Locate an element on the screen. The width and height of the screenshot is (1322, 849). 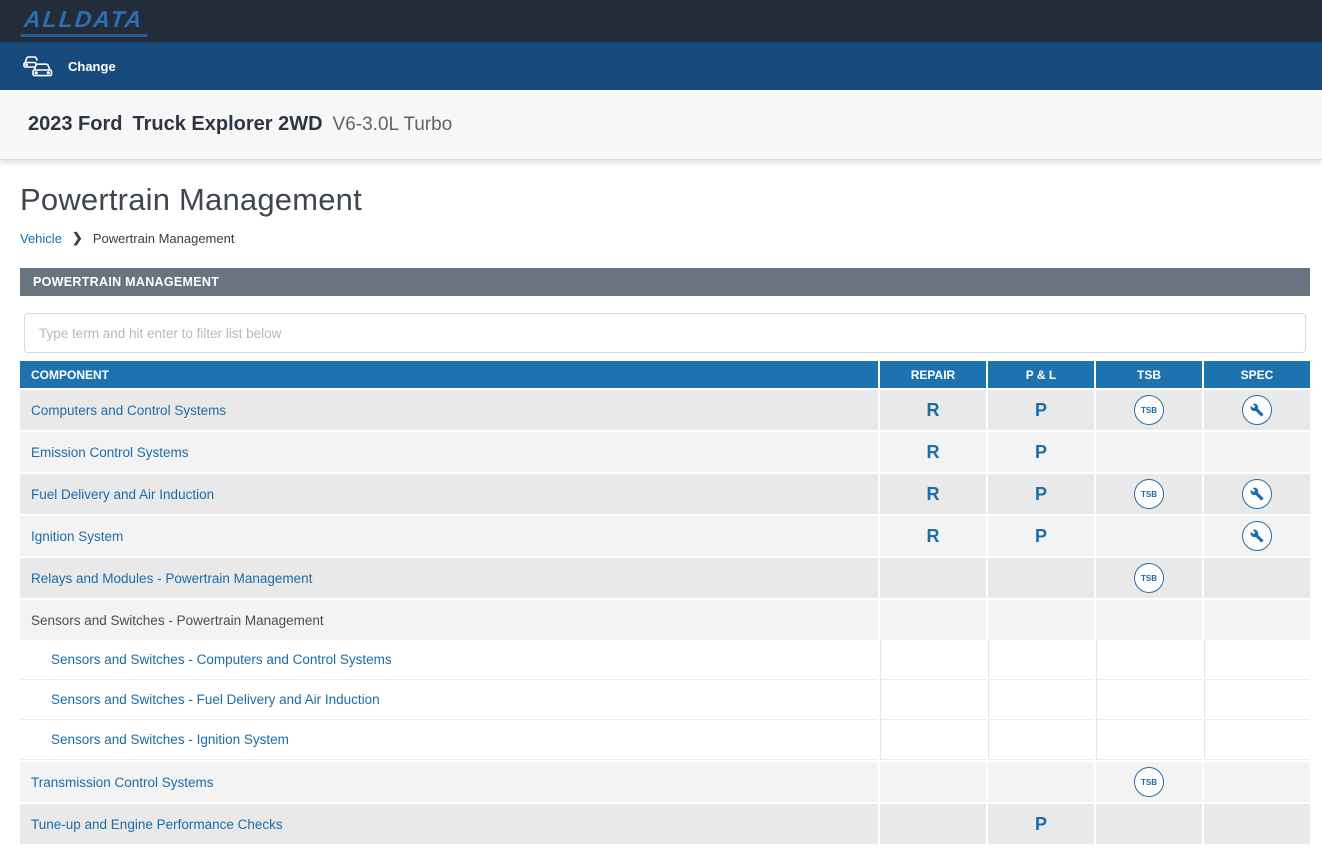
component-link: Computers and Control Systems is located at coordinates (128, 410).